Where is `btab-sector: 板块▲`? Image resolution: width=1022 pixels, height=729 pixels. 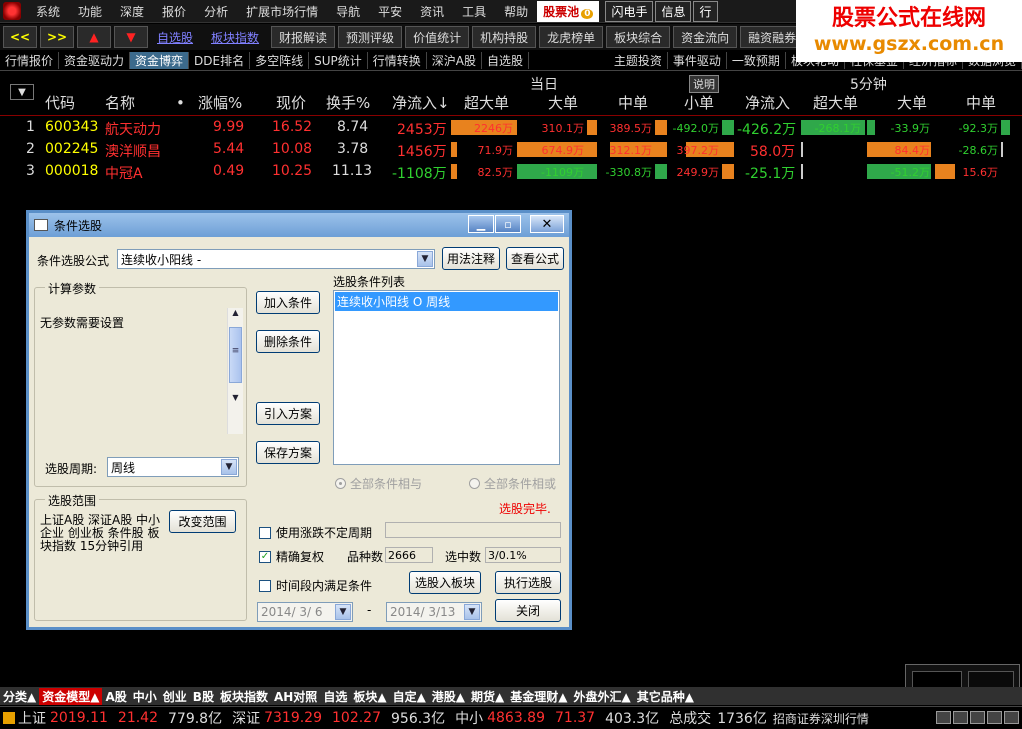
btab-sector: 板块▲ is located at coordinates (369, 696).